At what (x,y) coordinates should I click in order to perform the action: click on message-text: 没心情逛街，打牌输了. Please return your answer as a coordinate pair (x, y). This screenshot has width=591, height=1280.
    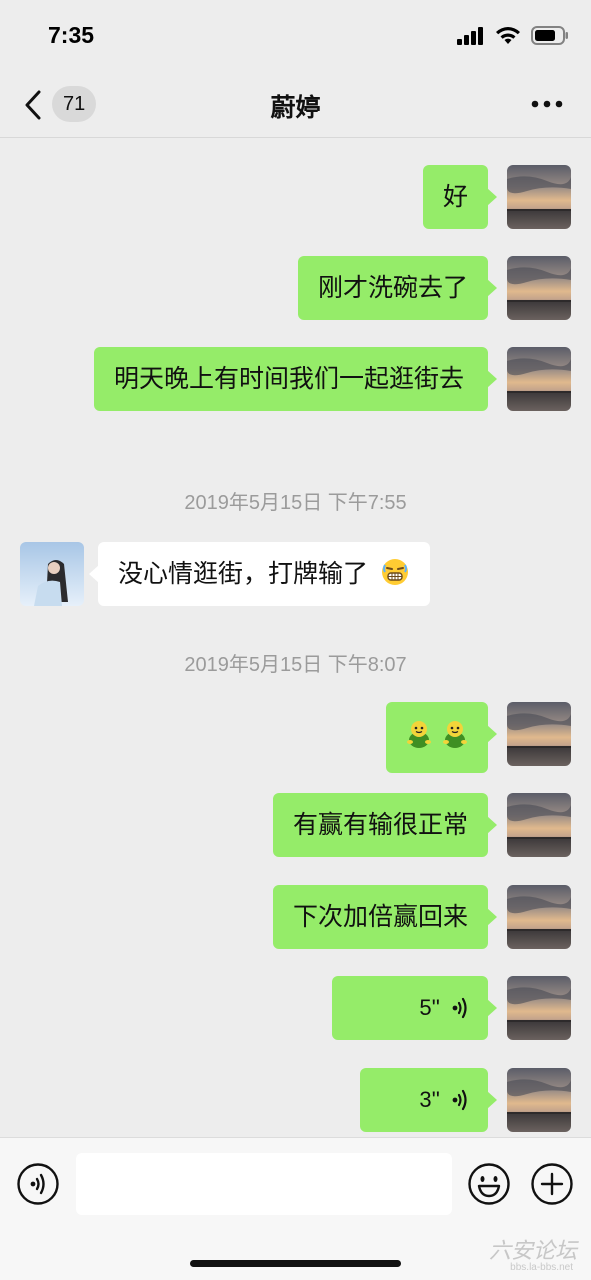
    Looking at the image, I should click on (243, 573).